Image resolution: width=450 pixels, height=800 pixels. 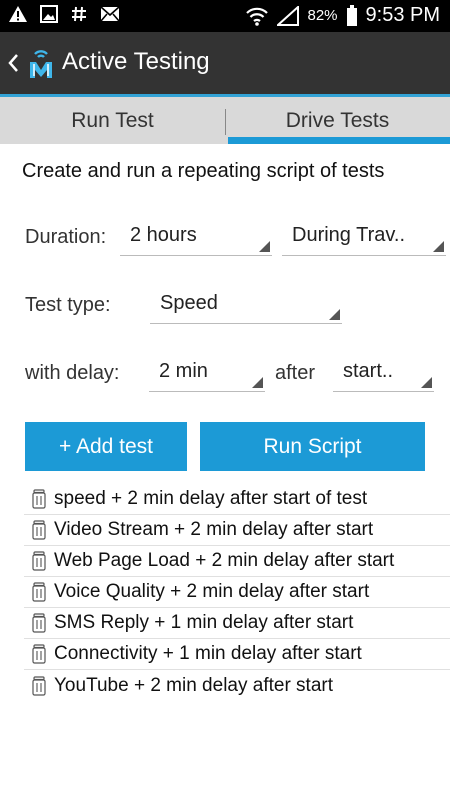 I want to click on tab-run-test: Run Test, so click(x=112, y=120).